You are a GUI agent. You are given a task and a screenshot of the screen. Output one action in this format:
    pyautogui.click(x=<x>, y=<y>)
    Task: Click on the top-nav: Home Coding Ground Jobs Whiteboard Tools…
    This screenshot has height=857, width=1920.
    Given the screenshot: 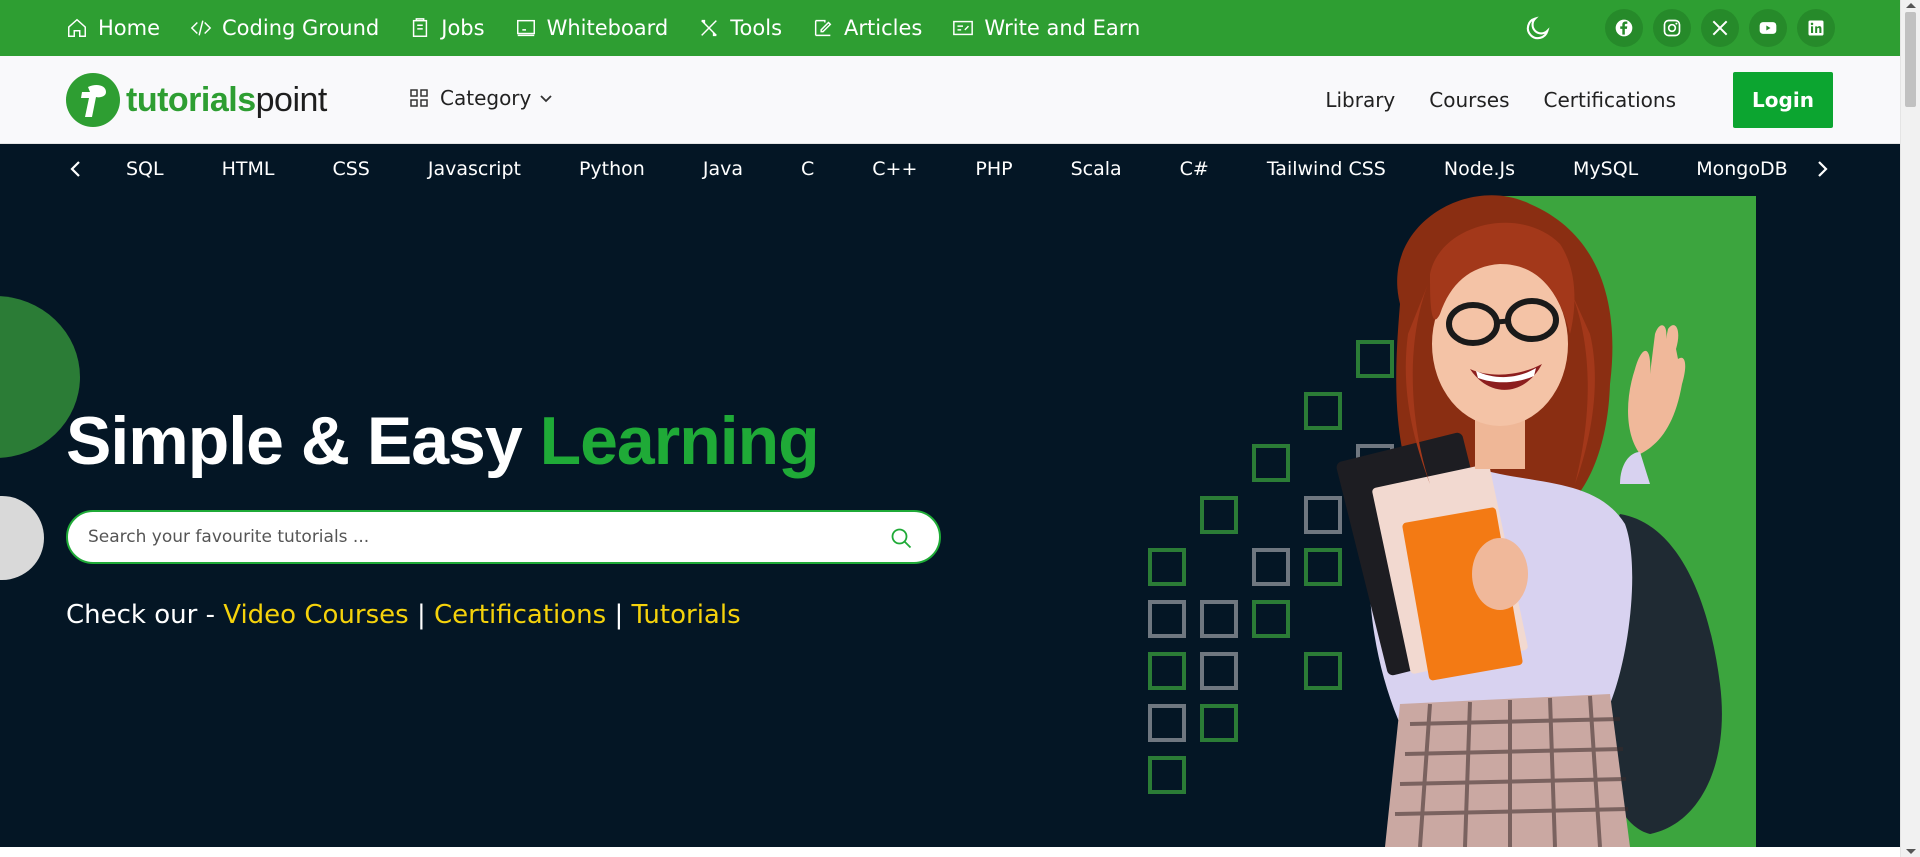 What is the action you would take?
    pyautogui.click(x=618, y=28)
    